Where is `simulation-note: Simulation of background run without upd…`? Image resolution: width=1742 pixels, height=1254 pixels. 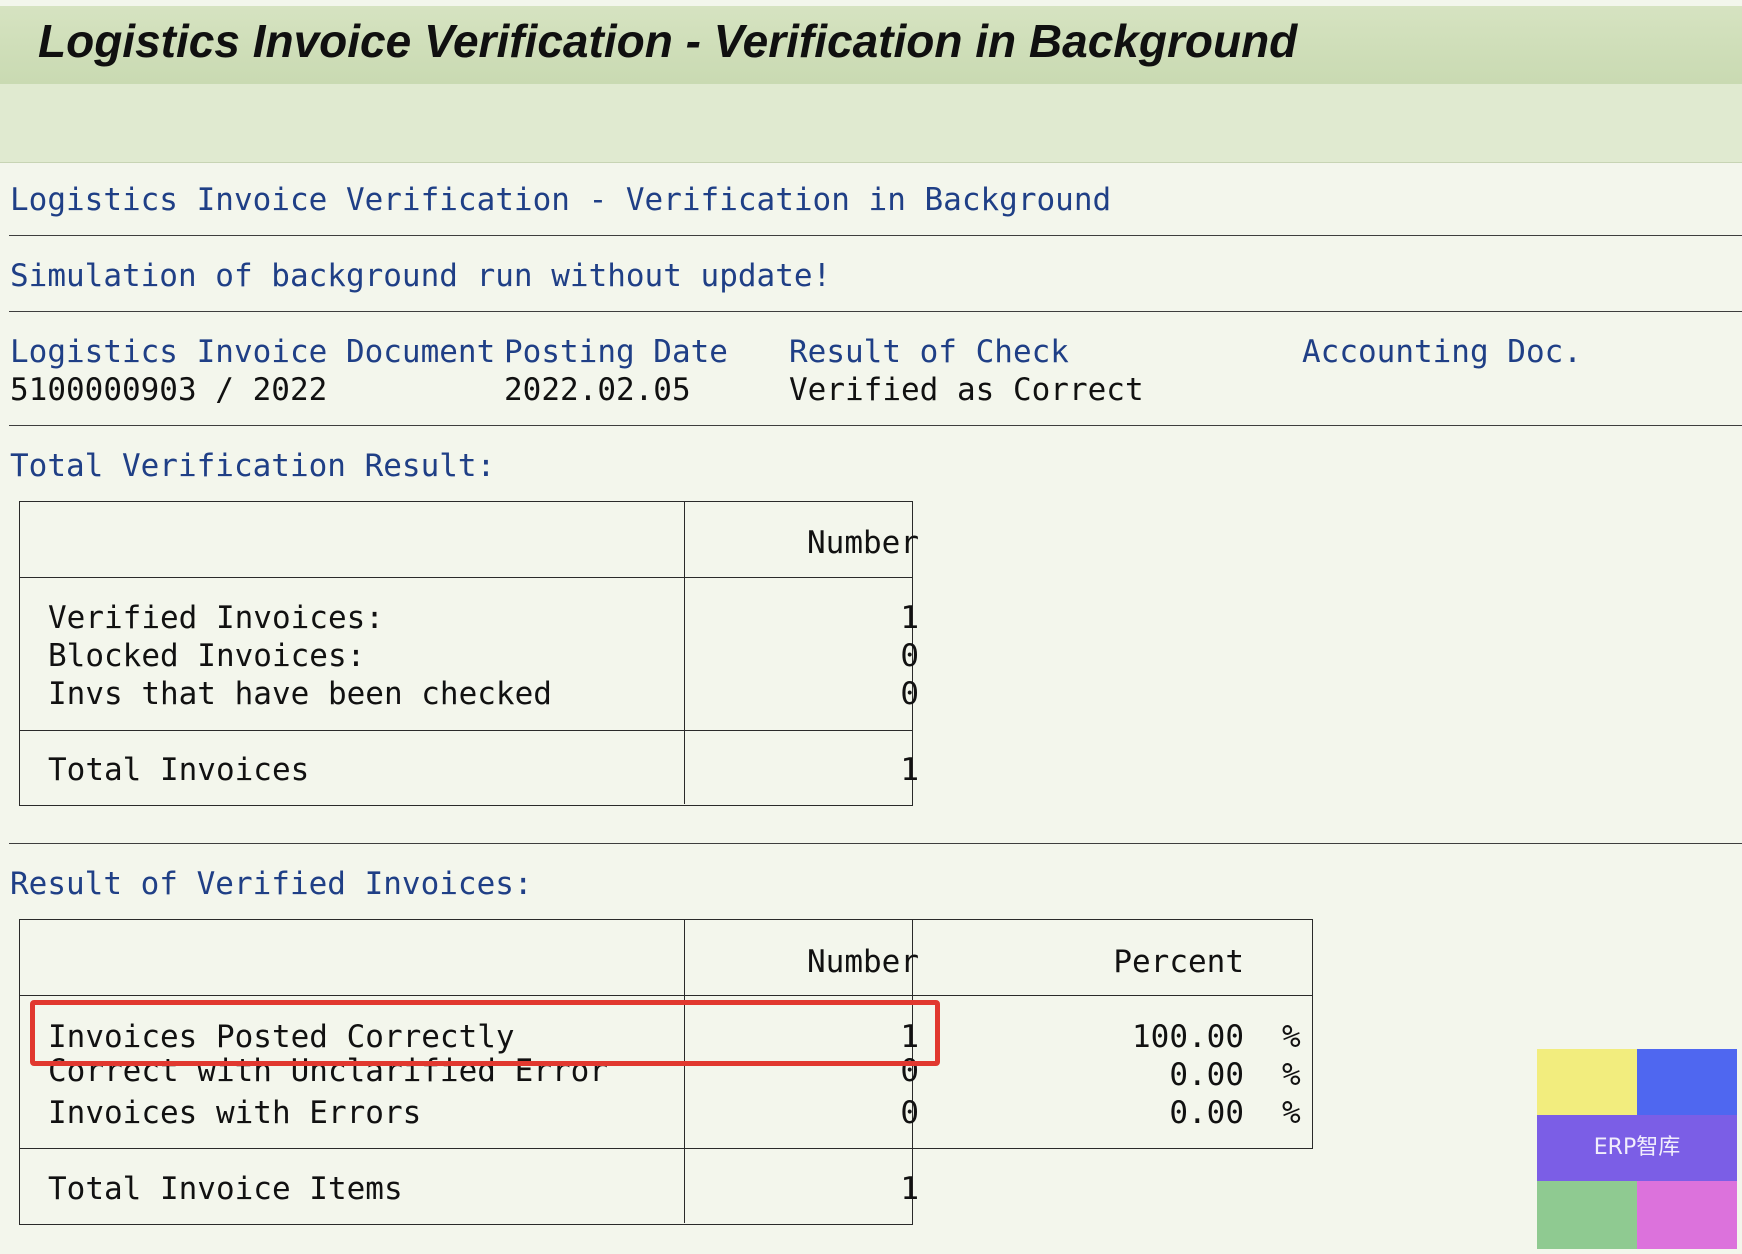
simulation-note: Simulation of background run without upd… is located at coordinates (421, 276).